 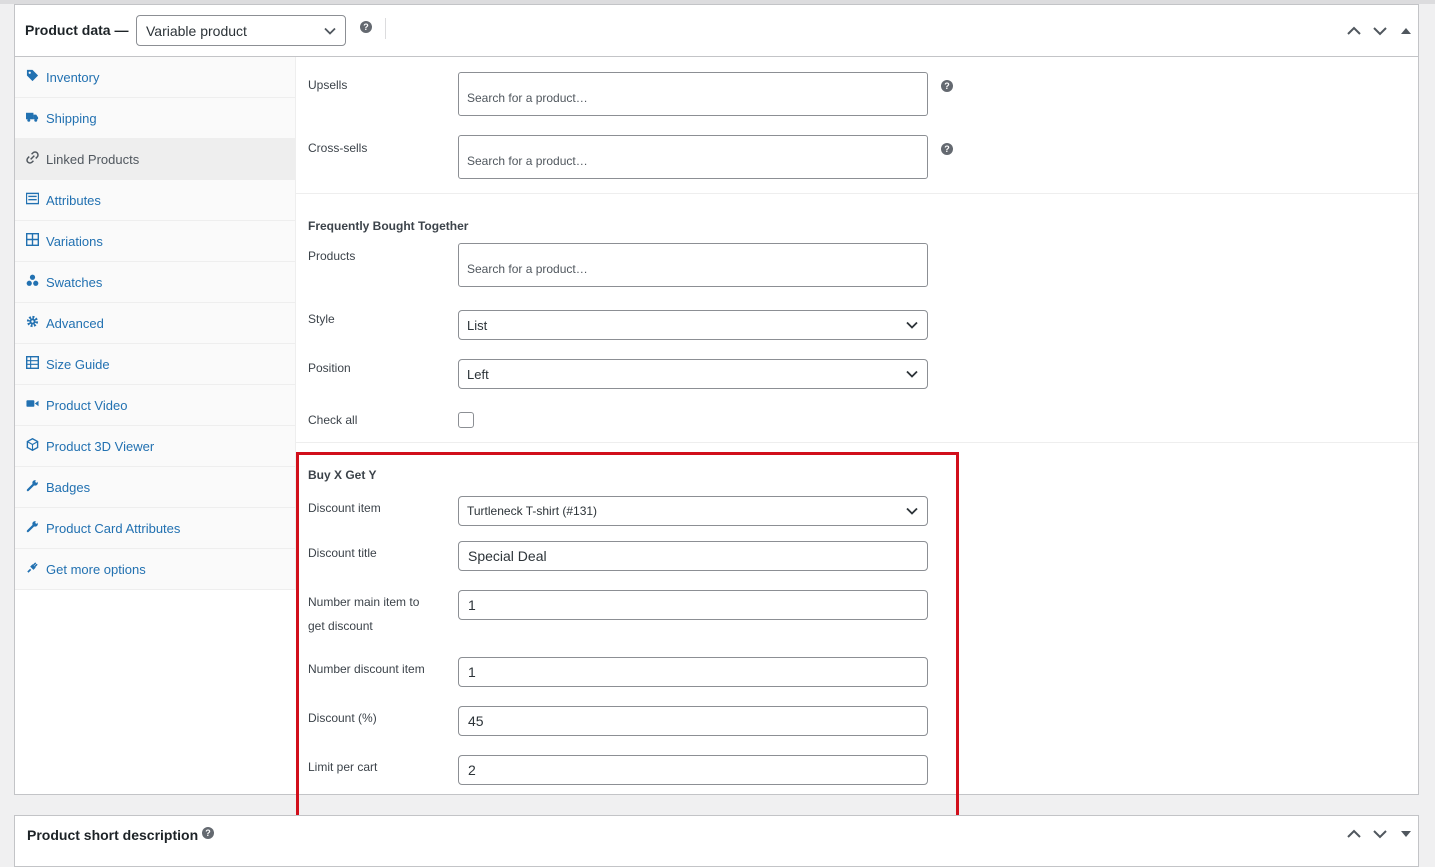 I want to click on tab-badges: Badges, so click(x=155, y=487).